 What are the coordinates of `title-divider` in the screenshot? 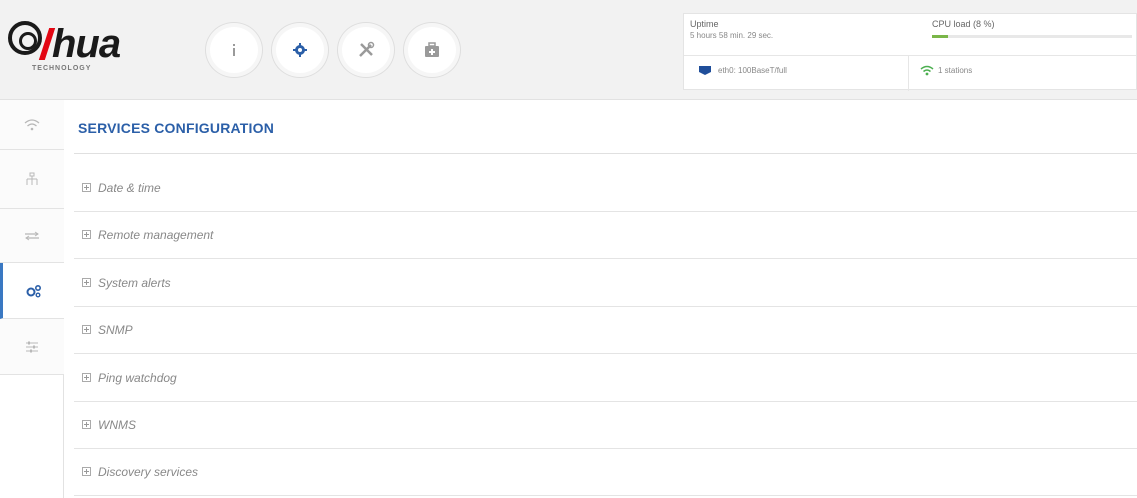 It's located at (605, 153).